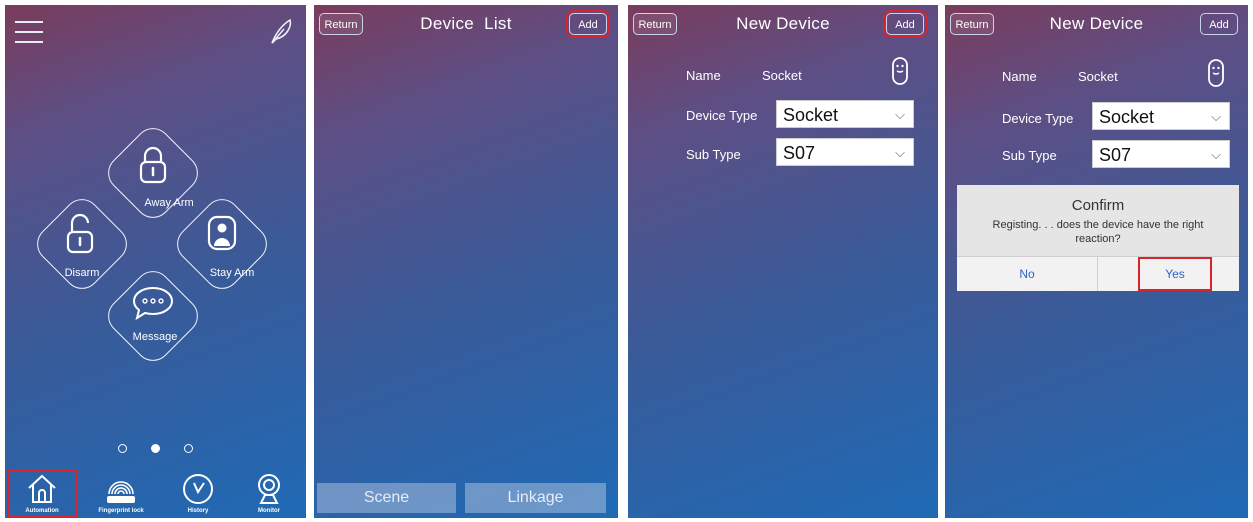 The height and width of the screenshot is (522, 1253). Describe the element at coordinates (269, 489) in the screenshot. I see `camera-icon` at that location.